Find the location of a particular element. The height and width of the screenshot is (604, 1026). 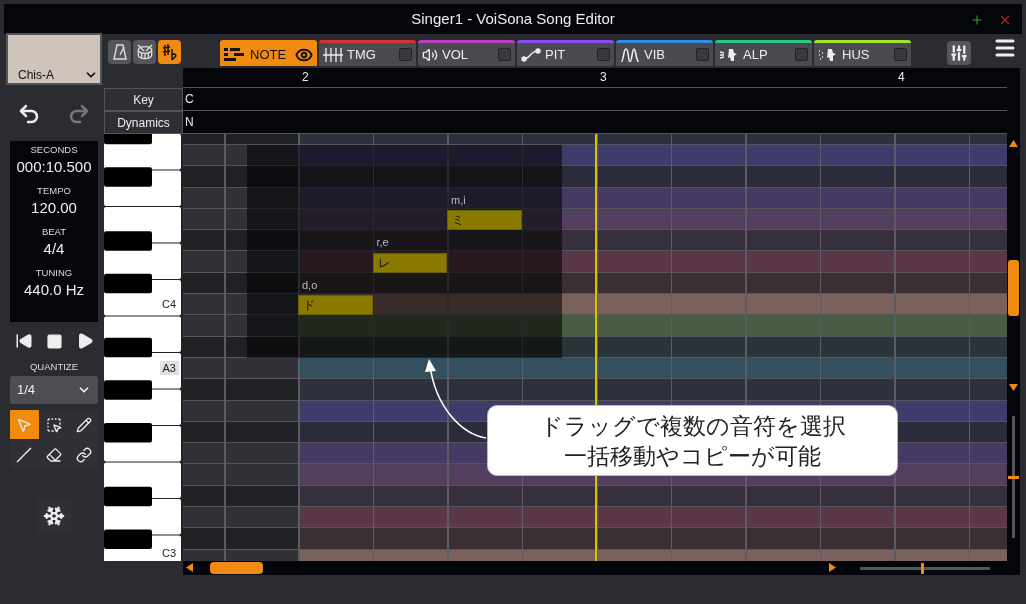

parameter-tab: VIB is located at coordinates (664, 53).